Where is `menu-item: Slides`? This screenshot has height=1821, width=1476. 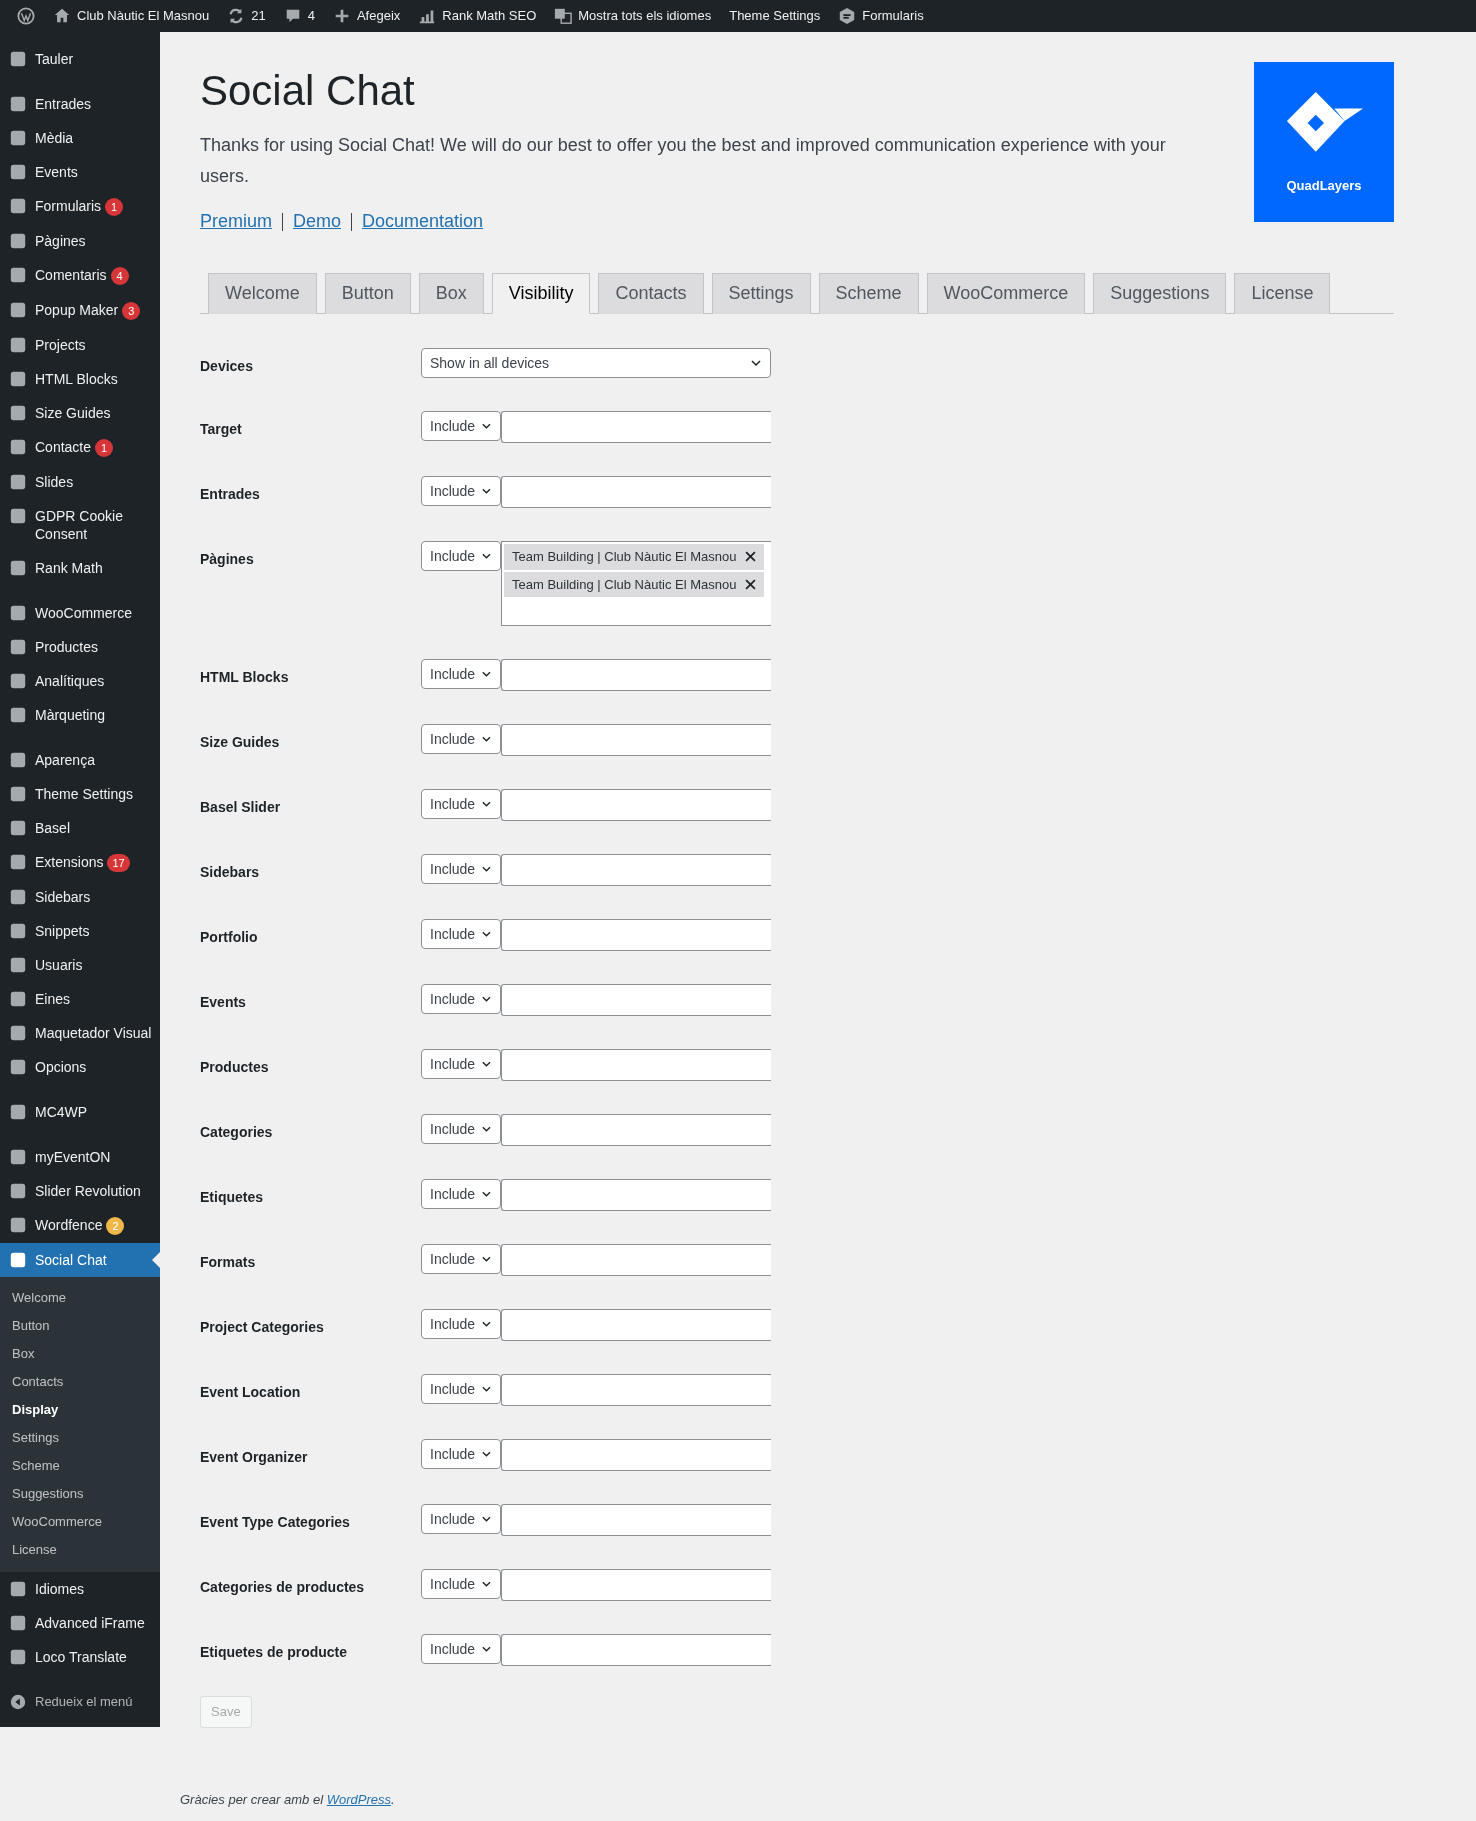 menu-item: Slides is located at coordinates (80, 482).